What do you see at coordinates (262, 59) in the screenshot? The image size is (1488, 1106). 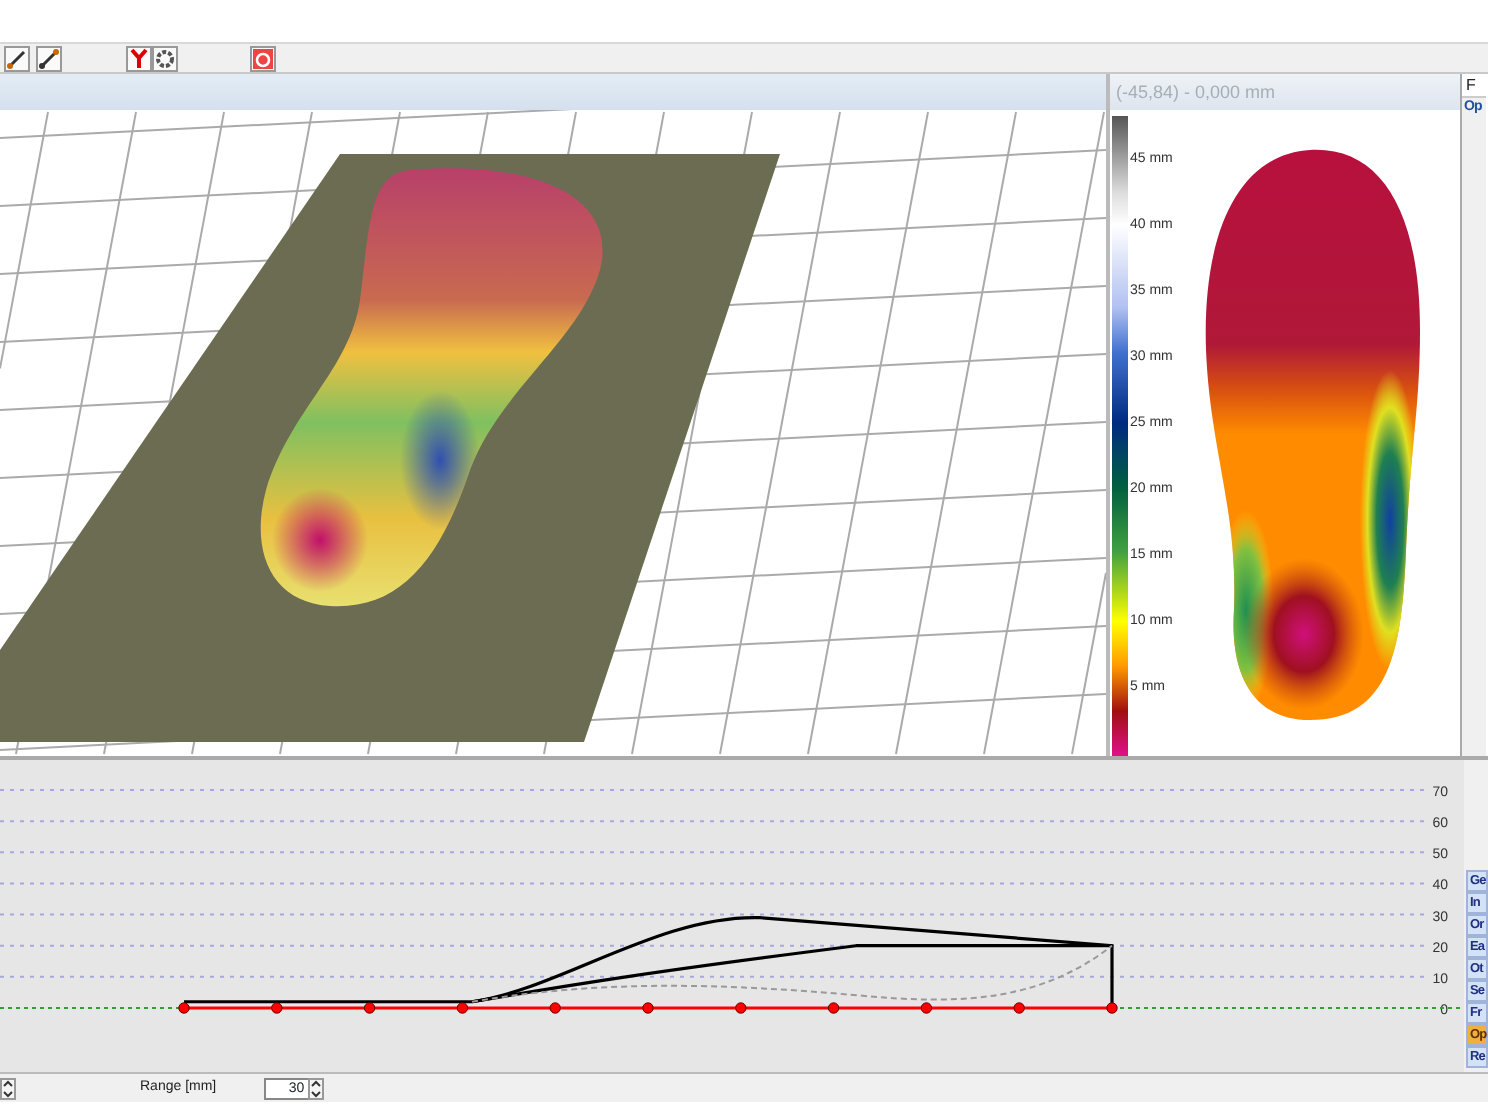 I see `power-icon` at bounding box center [262, 59].